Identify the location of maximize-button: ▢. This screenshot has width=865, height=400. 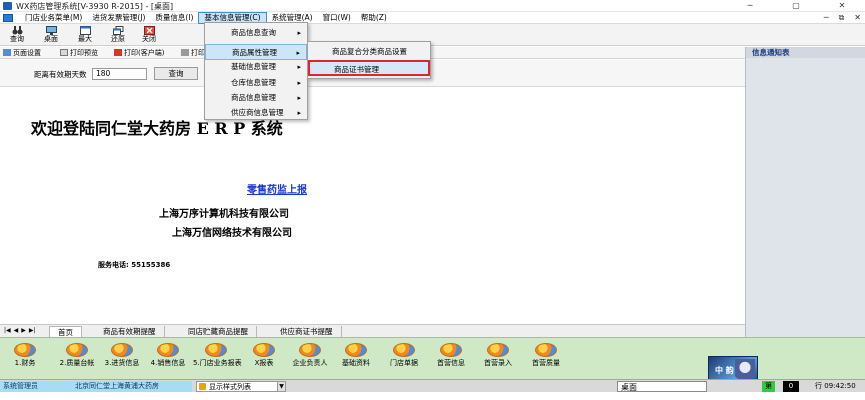
(796, 6).